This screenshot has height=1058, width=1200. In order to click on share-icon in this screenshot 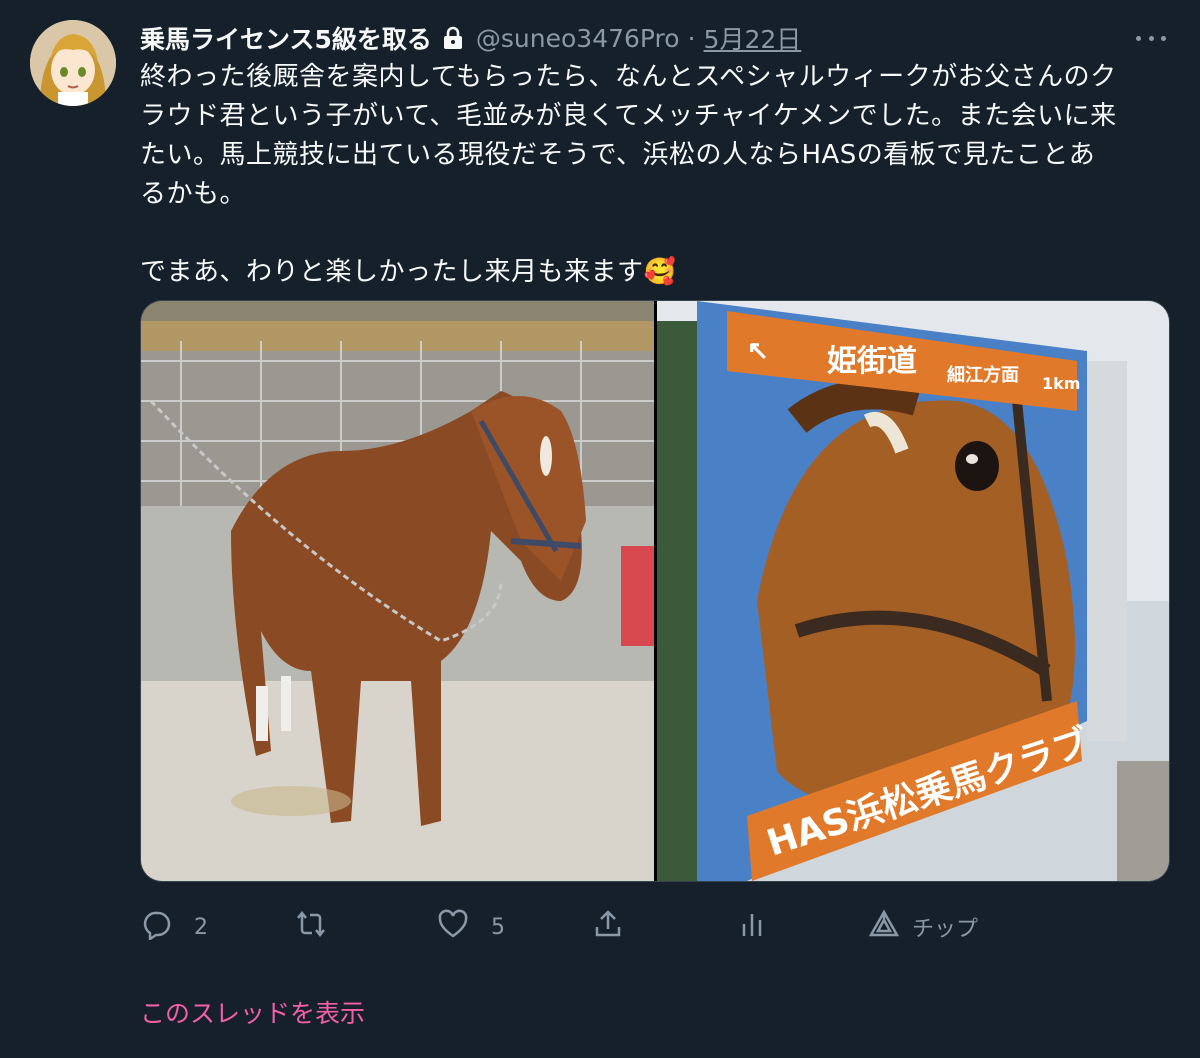, I will do `click(608, 927)`.